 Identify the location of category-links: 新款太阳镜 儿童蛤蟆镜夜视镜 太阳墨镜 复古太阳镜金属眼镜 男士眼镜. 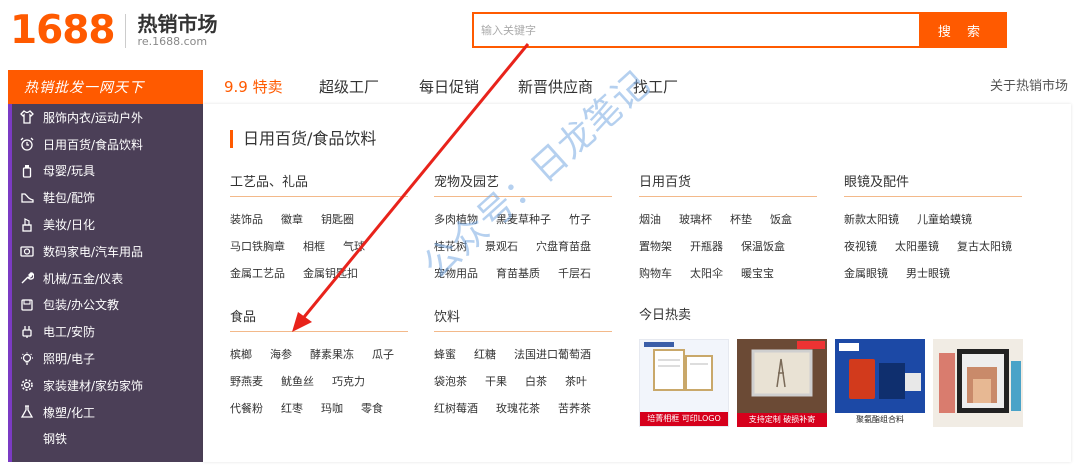
(933, 246).